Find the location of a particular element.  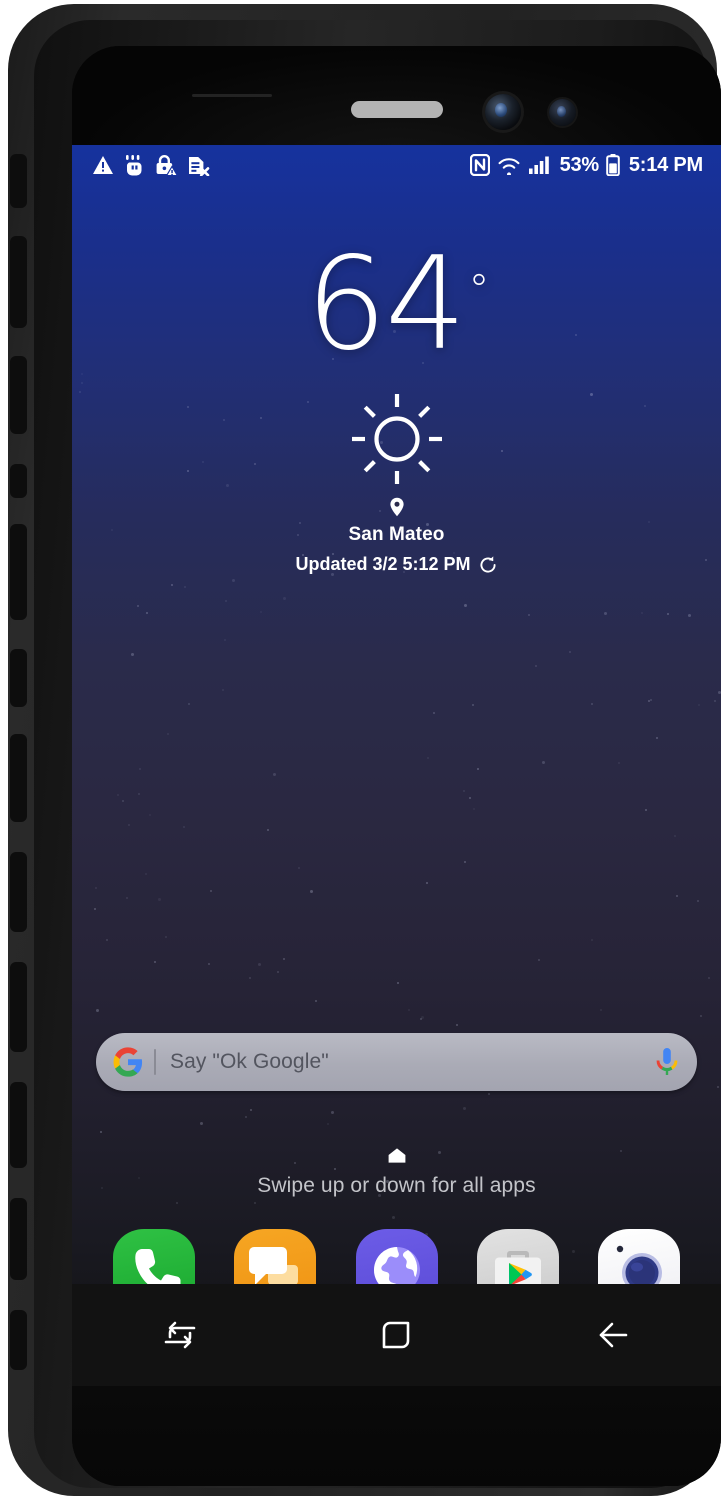

case-button-cutout-volume is located at coordinates (18, 481).